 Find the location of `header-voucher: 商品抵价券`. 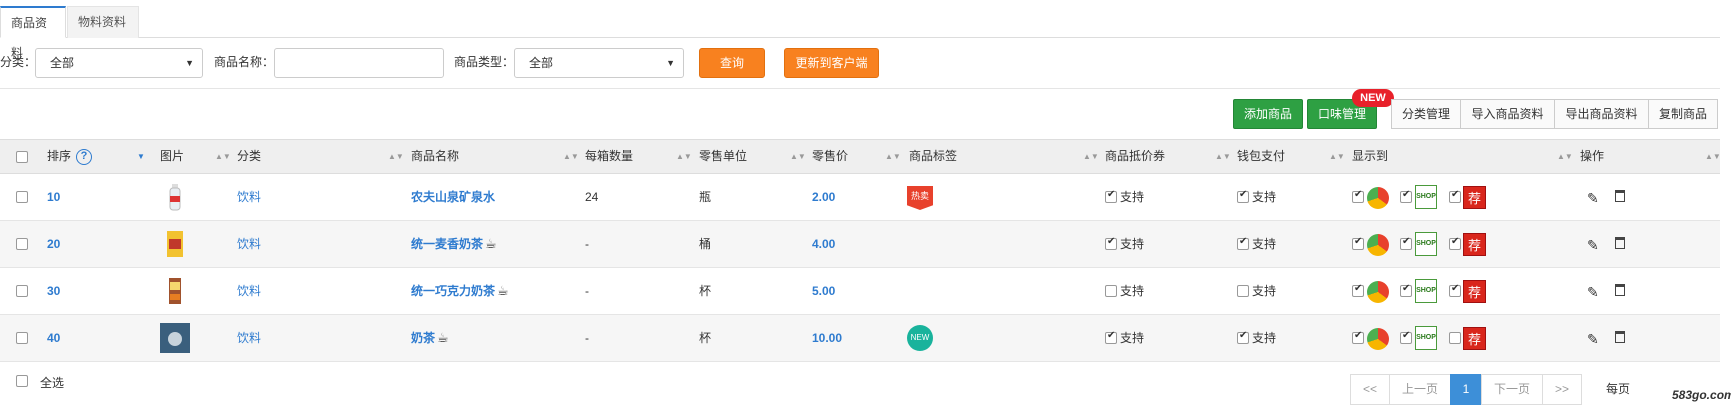

header-voucher: 商品抵价券 is located at coordinates (1135, 156).